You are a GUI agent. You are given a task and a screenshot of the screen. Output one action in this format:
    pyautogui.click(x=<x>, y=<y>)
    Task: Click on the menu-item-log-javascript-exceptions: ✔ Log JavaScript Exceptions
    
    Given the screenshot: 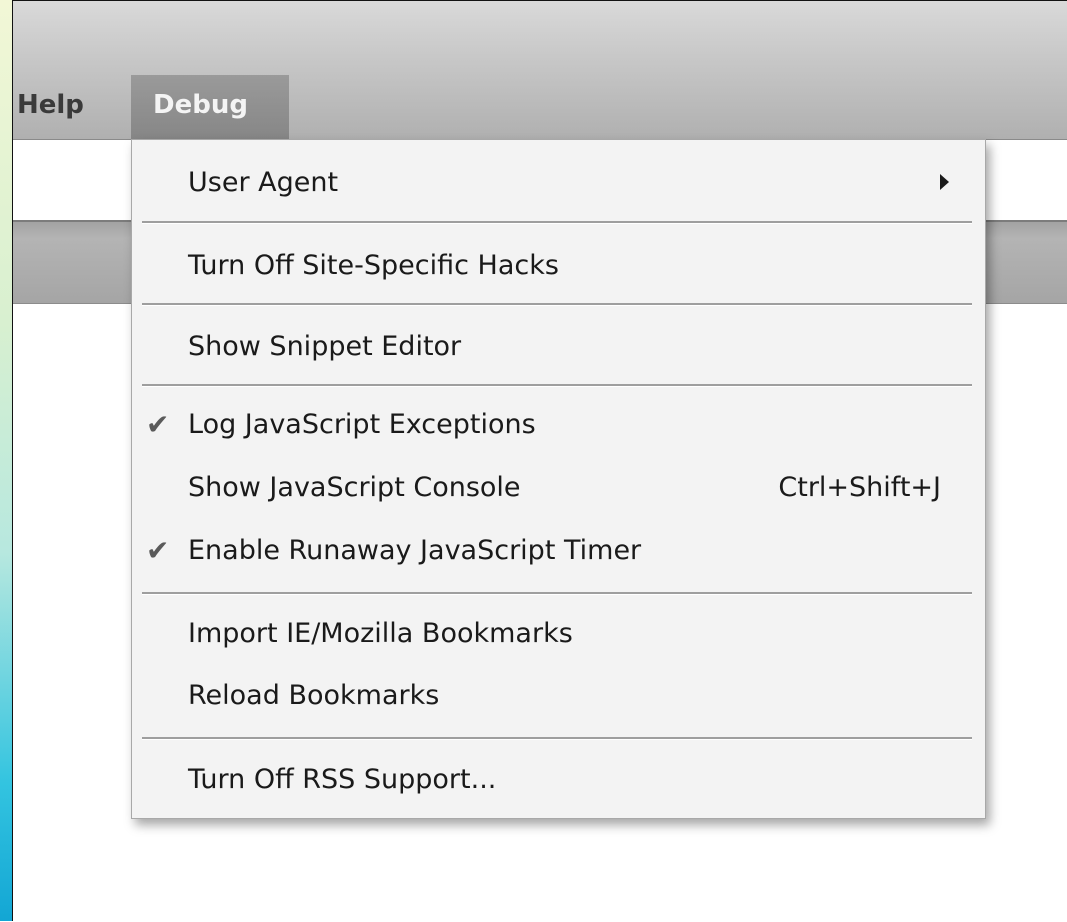 What is the action you would take?
    pyautogui.click(x=558, y=425)
    